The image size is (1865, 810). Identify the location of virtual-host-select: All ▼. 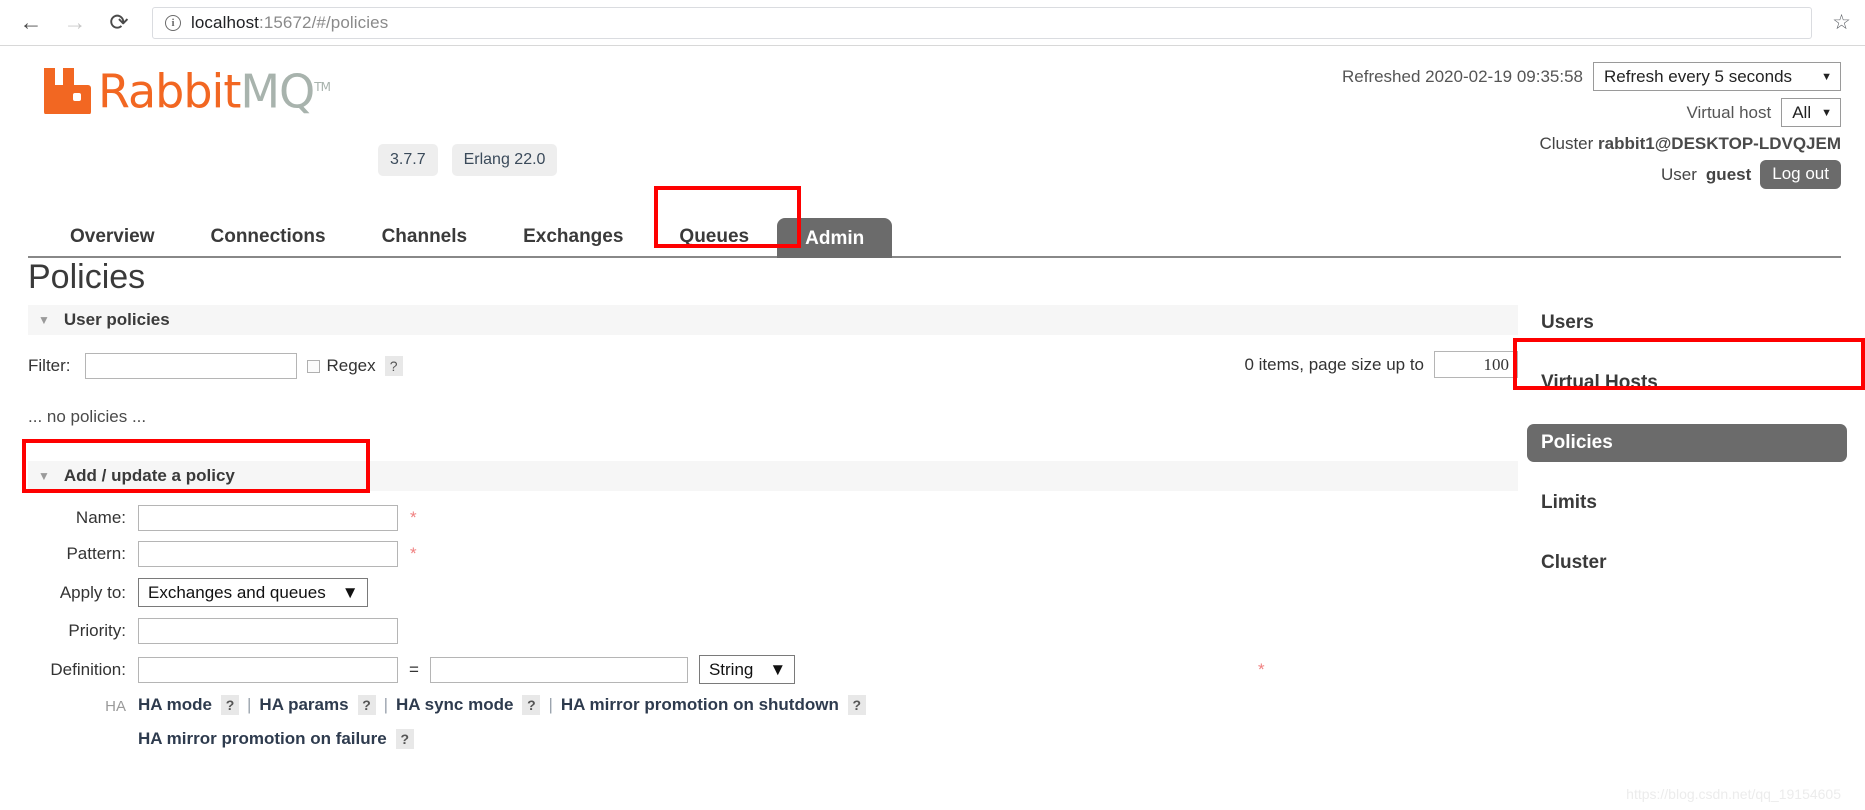
(1811, 112).